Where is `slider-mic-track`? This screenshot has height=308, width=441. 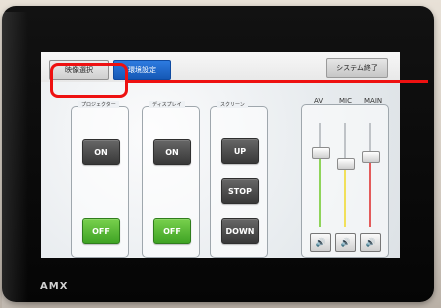 slider-mic-track is located at coordinates (346, 175).